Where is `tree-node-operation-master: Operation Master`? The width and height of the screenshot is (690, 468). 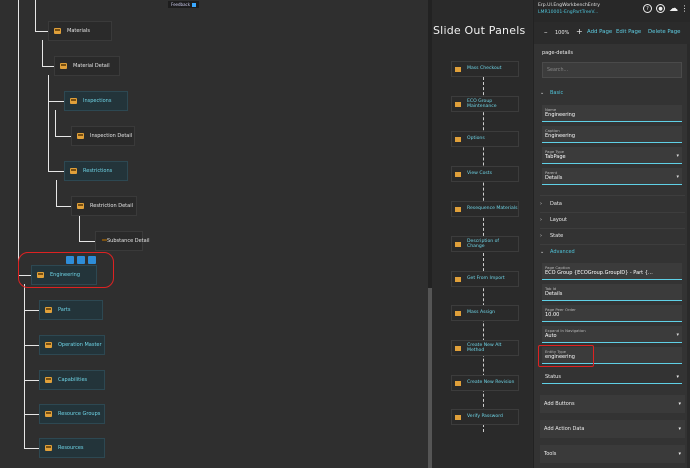
tree-node-operation-master: Operation Master is located at coordinates (72, 345).